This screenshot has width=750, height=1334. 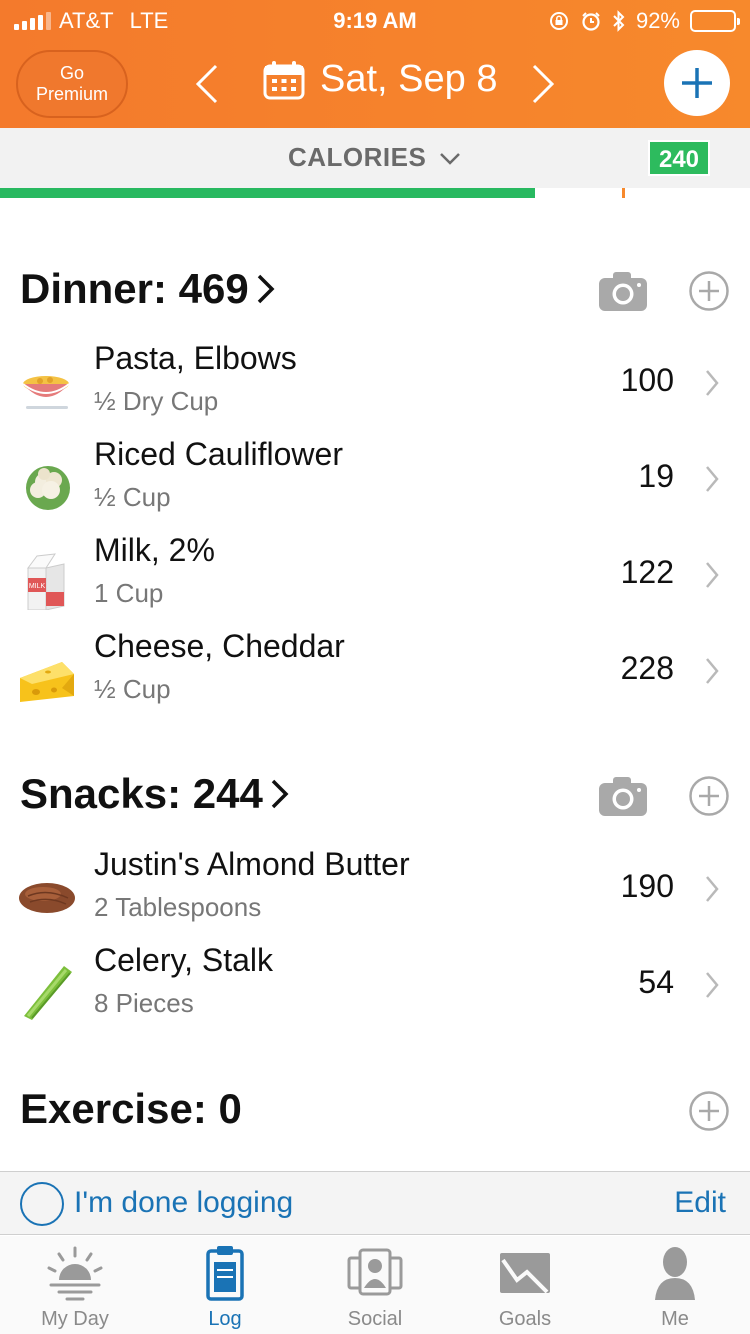 What do you see at coordinates (284, 79) in the screenshot?
I see `calendar-icon` at bounding box center [284, 79].